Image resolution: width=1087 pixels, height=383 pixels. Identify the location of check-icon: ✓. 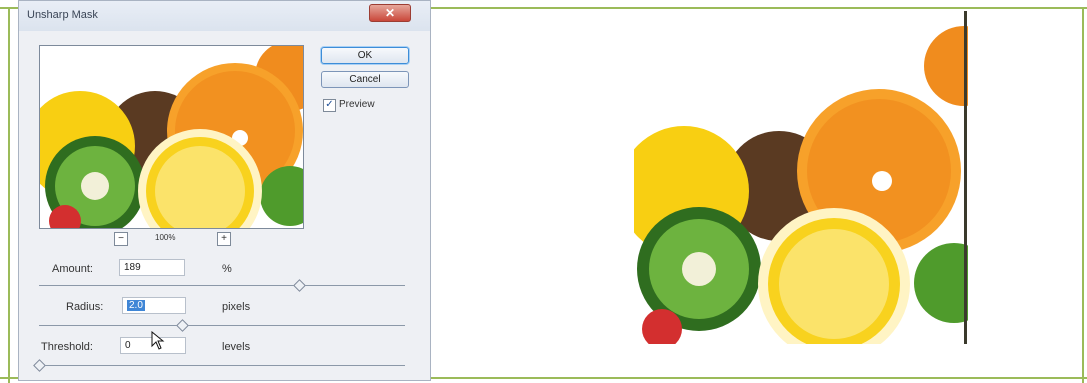
(329, 104).